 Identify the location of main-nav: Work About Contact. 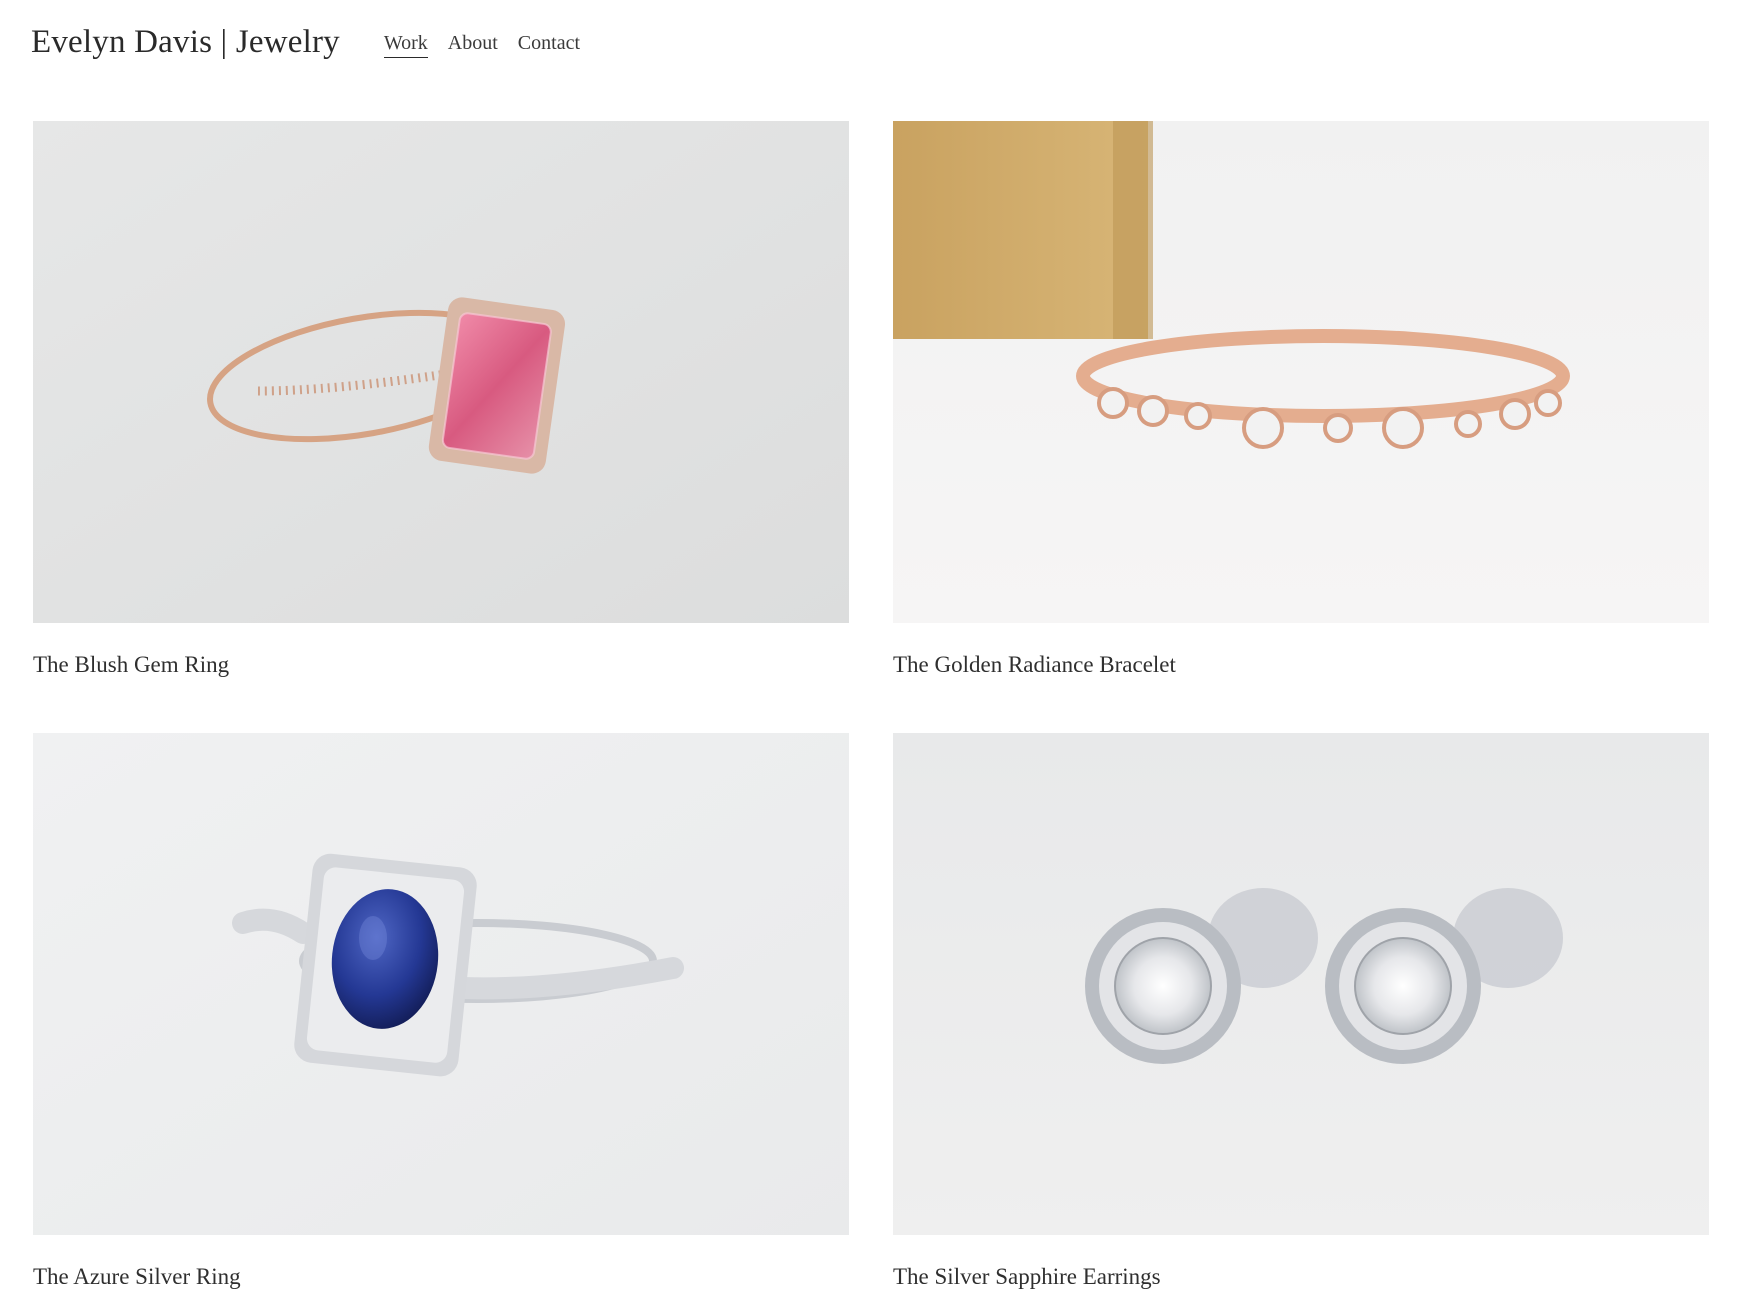
(481, 45).